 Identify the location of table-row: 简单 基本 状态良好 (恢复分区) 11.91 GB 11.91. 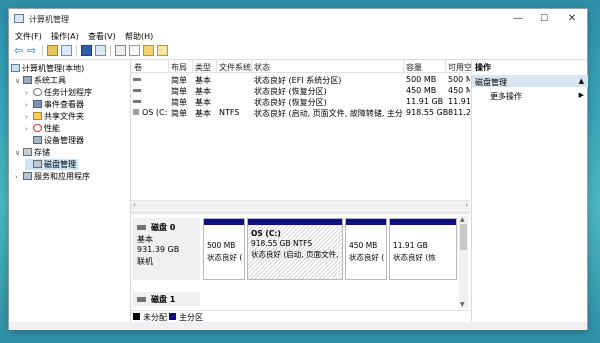
(300, 101).